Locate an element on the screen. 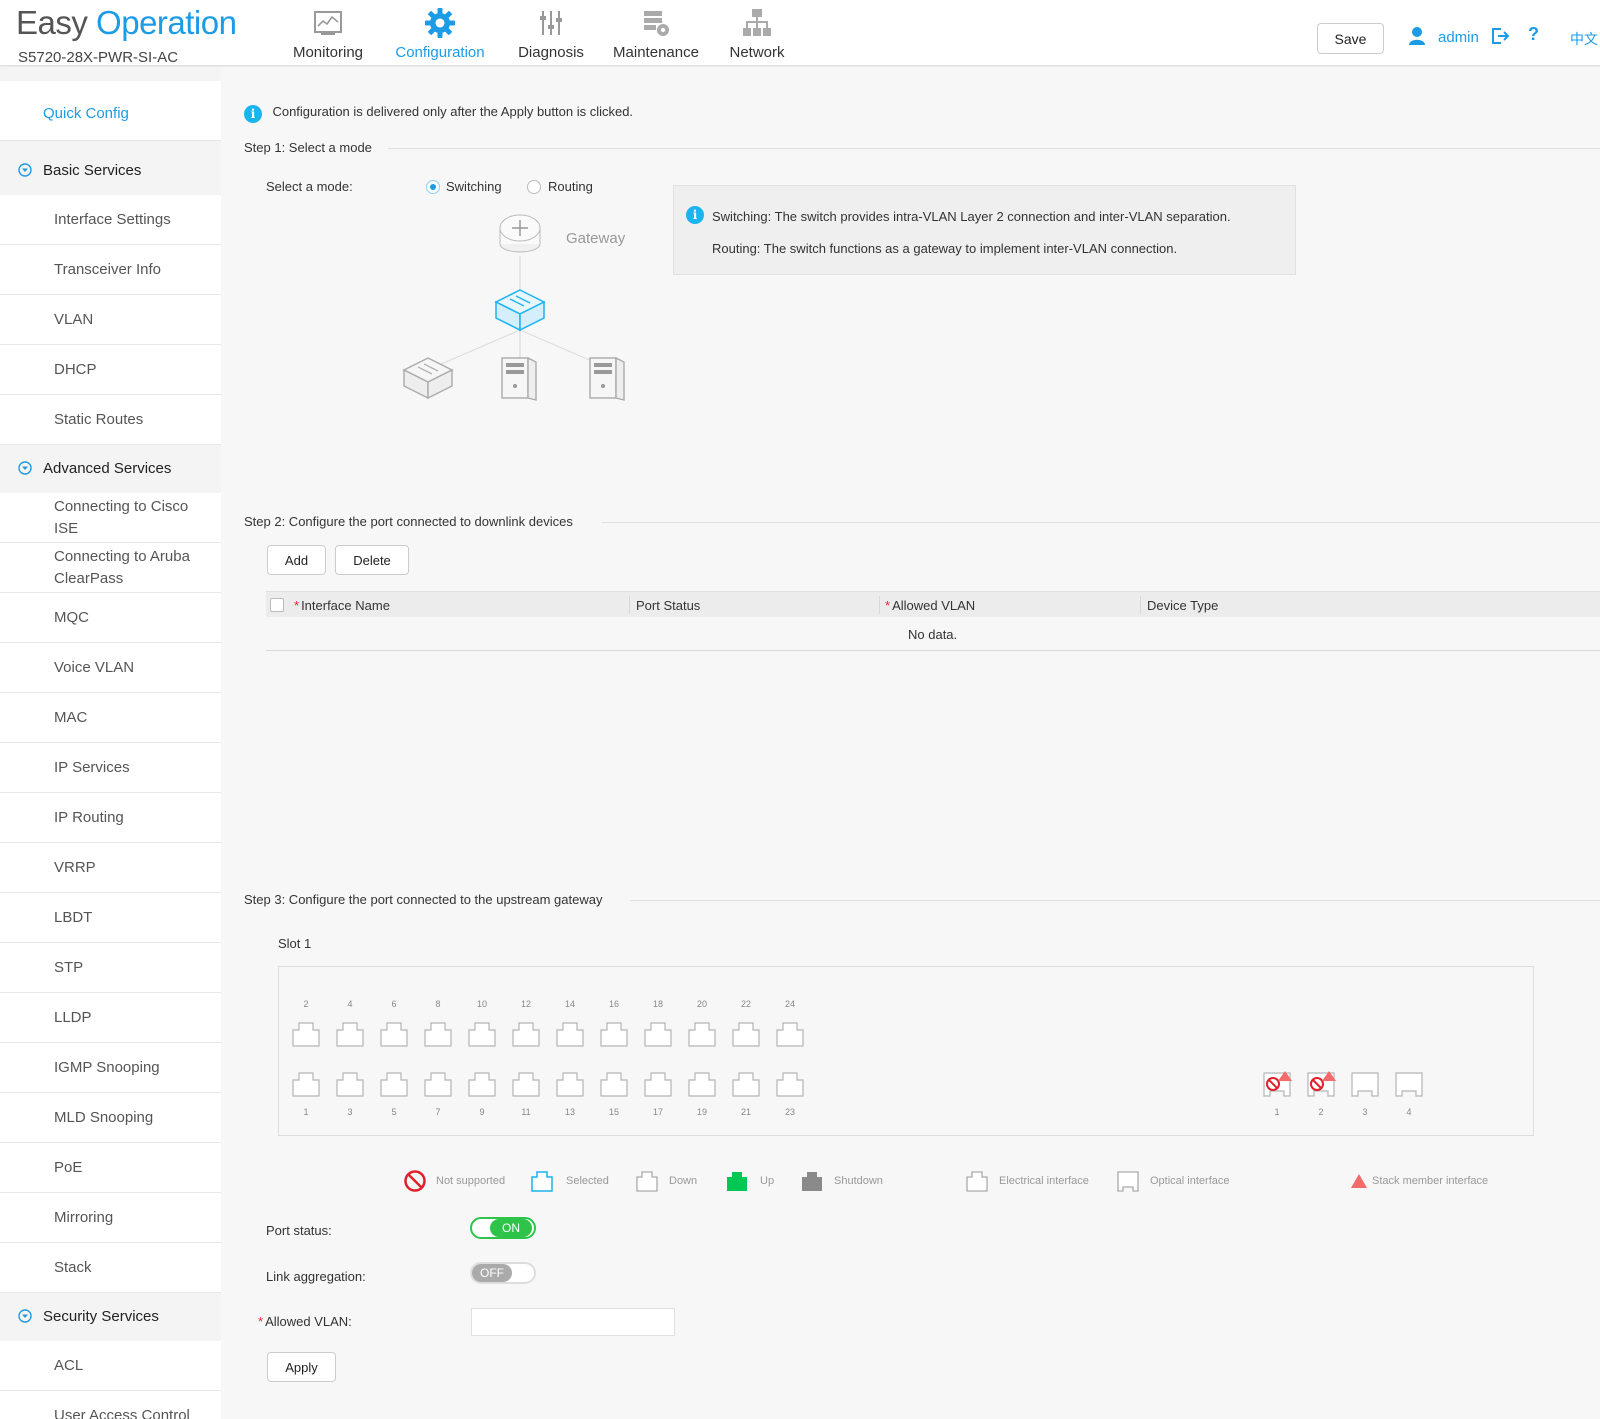 The image size is (1600, 1419). sidebar-item-transceiver-info: Transceiver Info is located at coordinates (110, 270).